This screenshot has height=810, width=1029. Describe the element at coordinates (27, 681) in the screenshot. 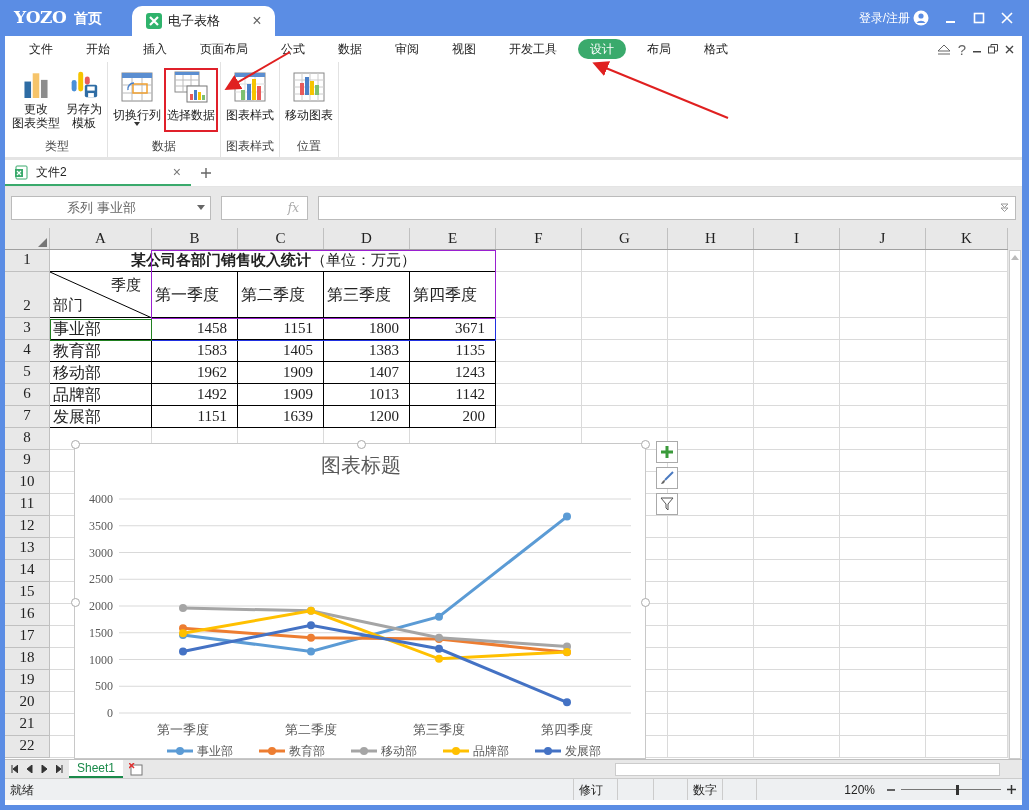

I see `row-header: 19` at that location.